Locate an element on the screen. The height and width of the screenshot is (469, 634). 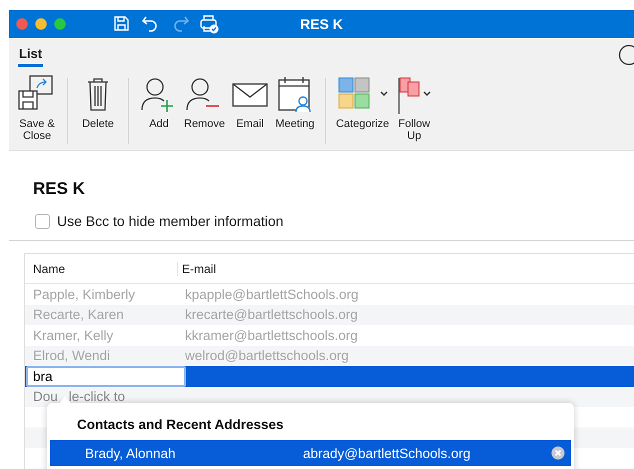
table-cell-text: Elrod, Wendi is located at coordinates (72, 356).